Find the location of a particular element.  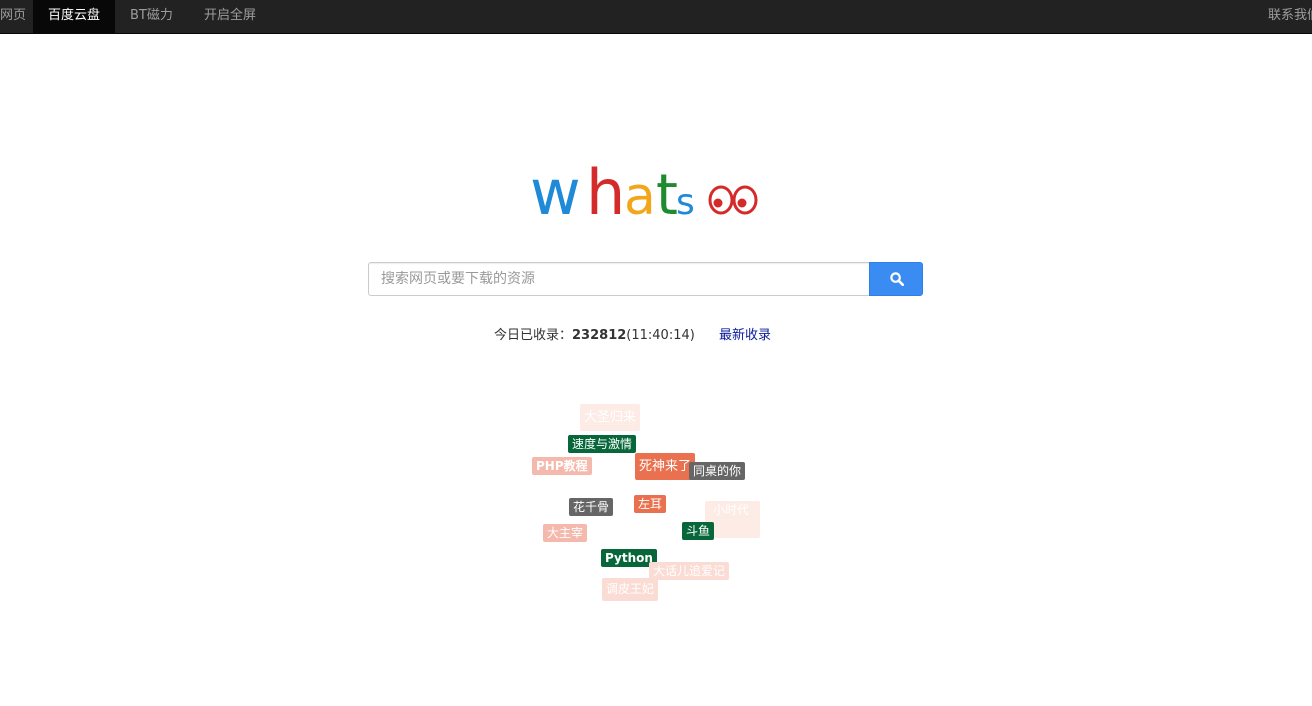

logo-letter-a: a is located at coordinates (640, 196).